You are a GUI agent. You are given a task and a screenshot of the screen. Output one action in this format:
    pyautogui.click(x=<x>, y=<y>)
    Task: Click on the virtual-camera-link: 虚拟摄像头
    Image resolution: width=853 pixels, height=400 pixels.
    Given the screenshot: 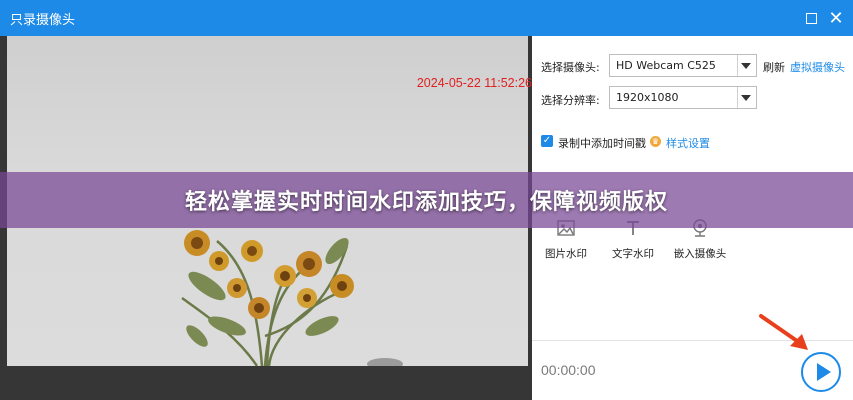 What is the action you would take?
    pyautogui.click(x=817, y=67)
    